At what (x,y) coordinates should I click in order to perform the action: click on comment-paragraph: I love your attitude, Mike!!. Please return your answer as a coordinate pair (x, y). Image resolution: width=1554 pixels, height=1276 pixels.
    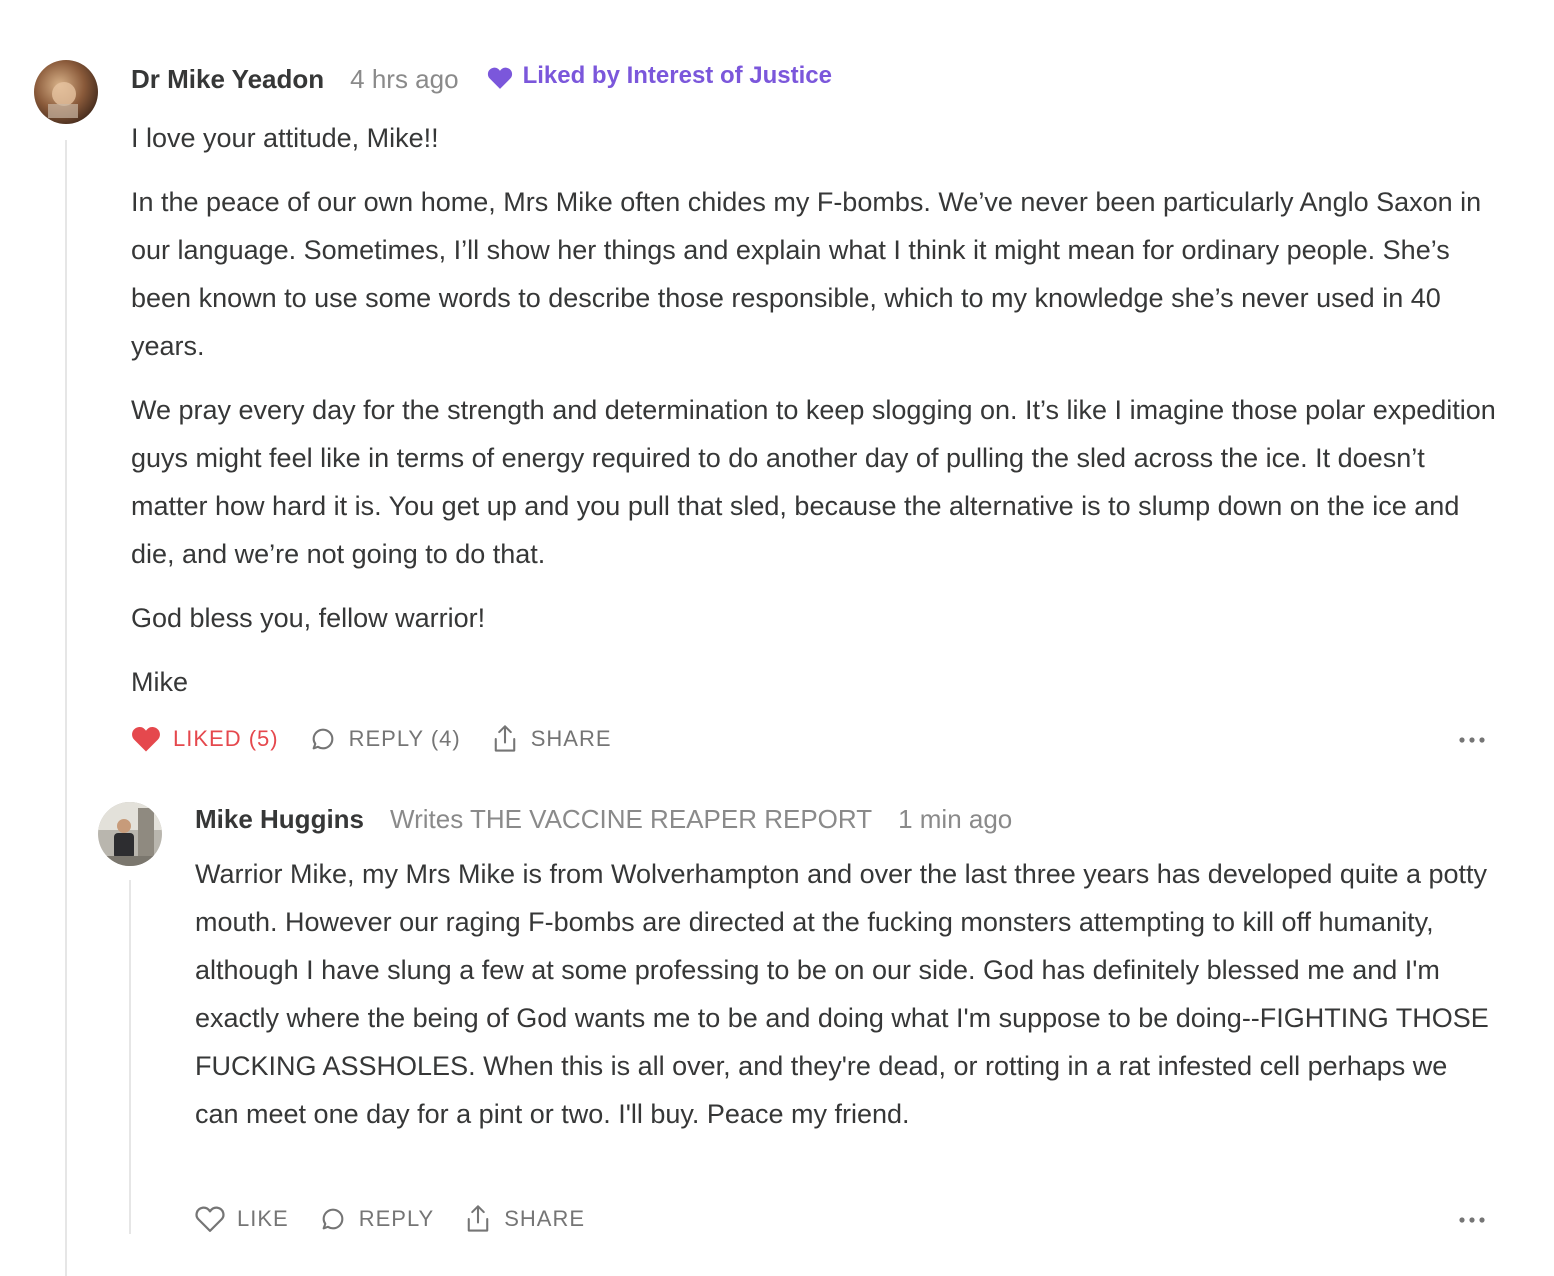
    Looking at the image, I should click on (285, 138).